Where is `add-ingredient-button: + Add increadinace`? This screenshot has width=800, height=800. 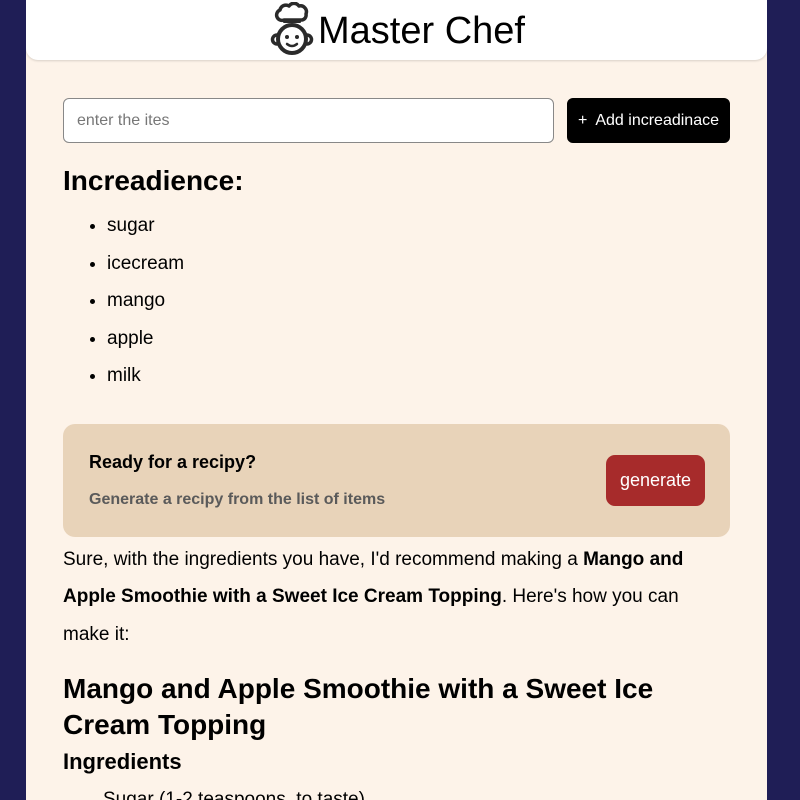
add-ingredient-button: + Add increadinace is located at coordinates (648, 120).